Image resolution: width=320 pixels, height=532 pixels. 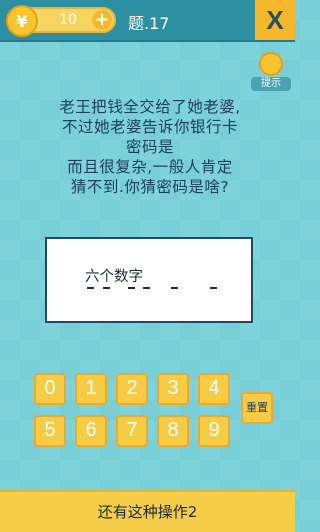 What do you see at coordinates (50, 431) in the screenshot?
I see `digit-key-5: 5` at bounding box center [50, 431].